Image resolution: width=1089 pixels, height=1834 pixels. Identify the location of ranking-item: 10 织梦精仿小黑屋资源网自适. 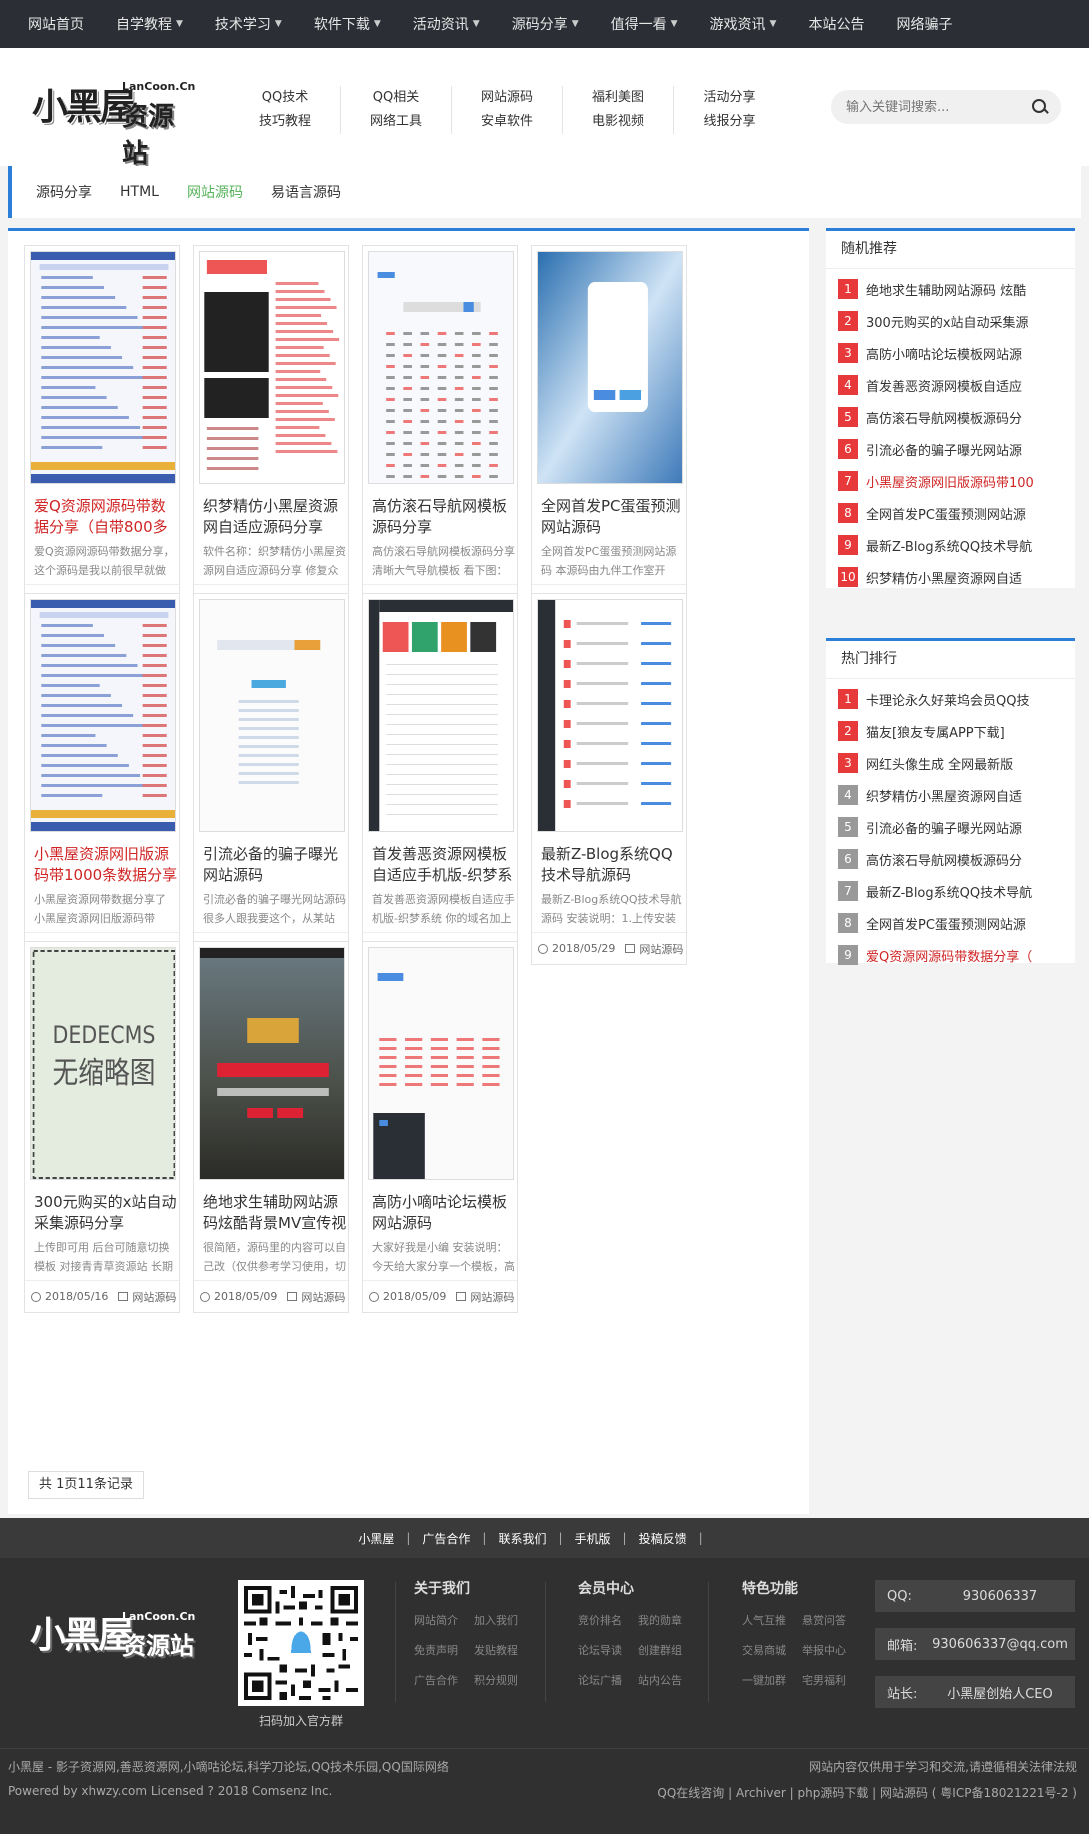
(956, 577).